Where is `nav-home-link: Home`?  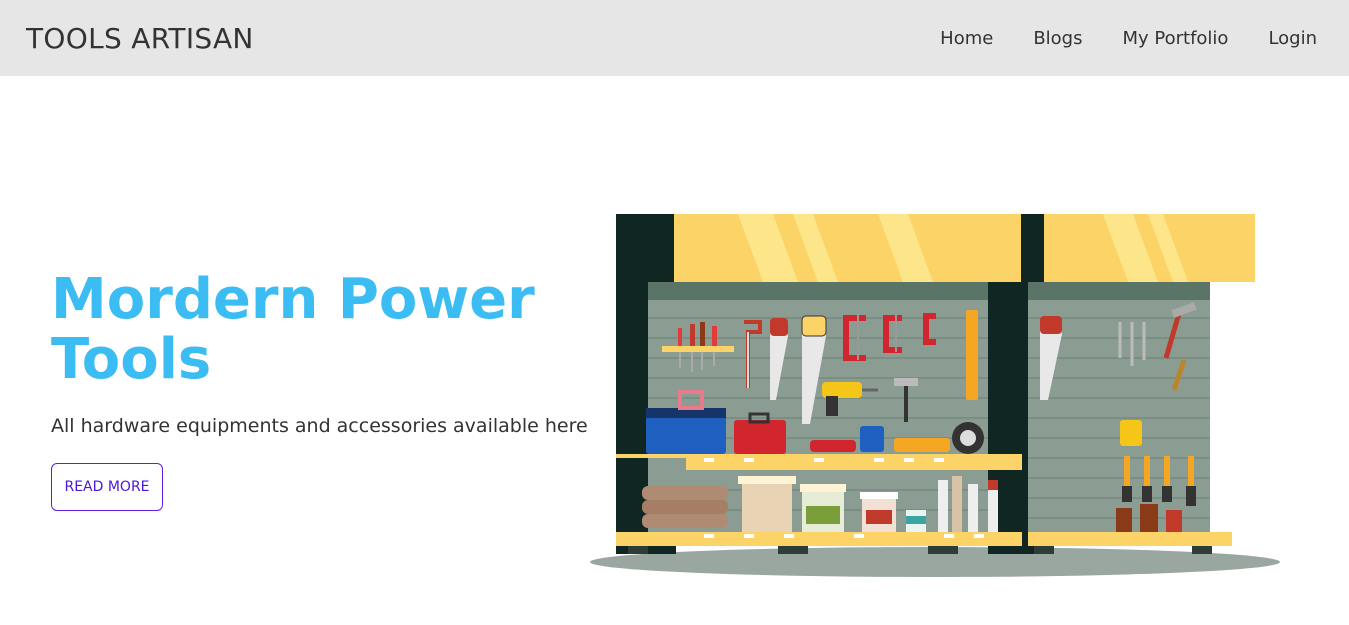 nav-home-link: Home is located at coordinates (966, 39).